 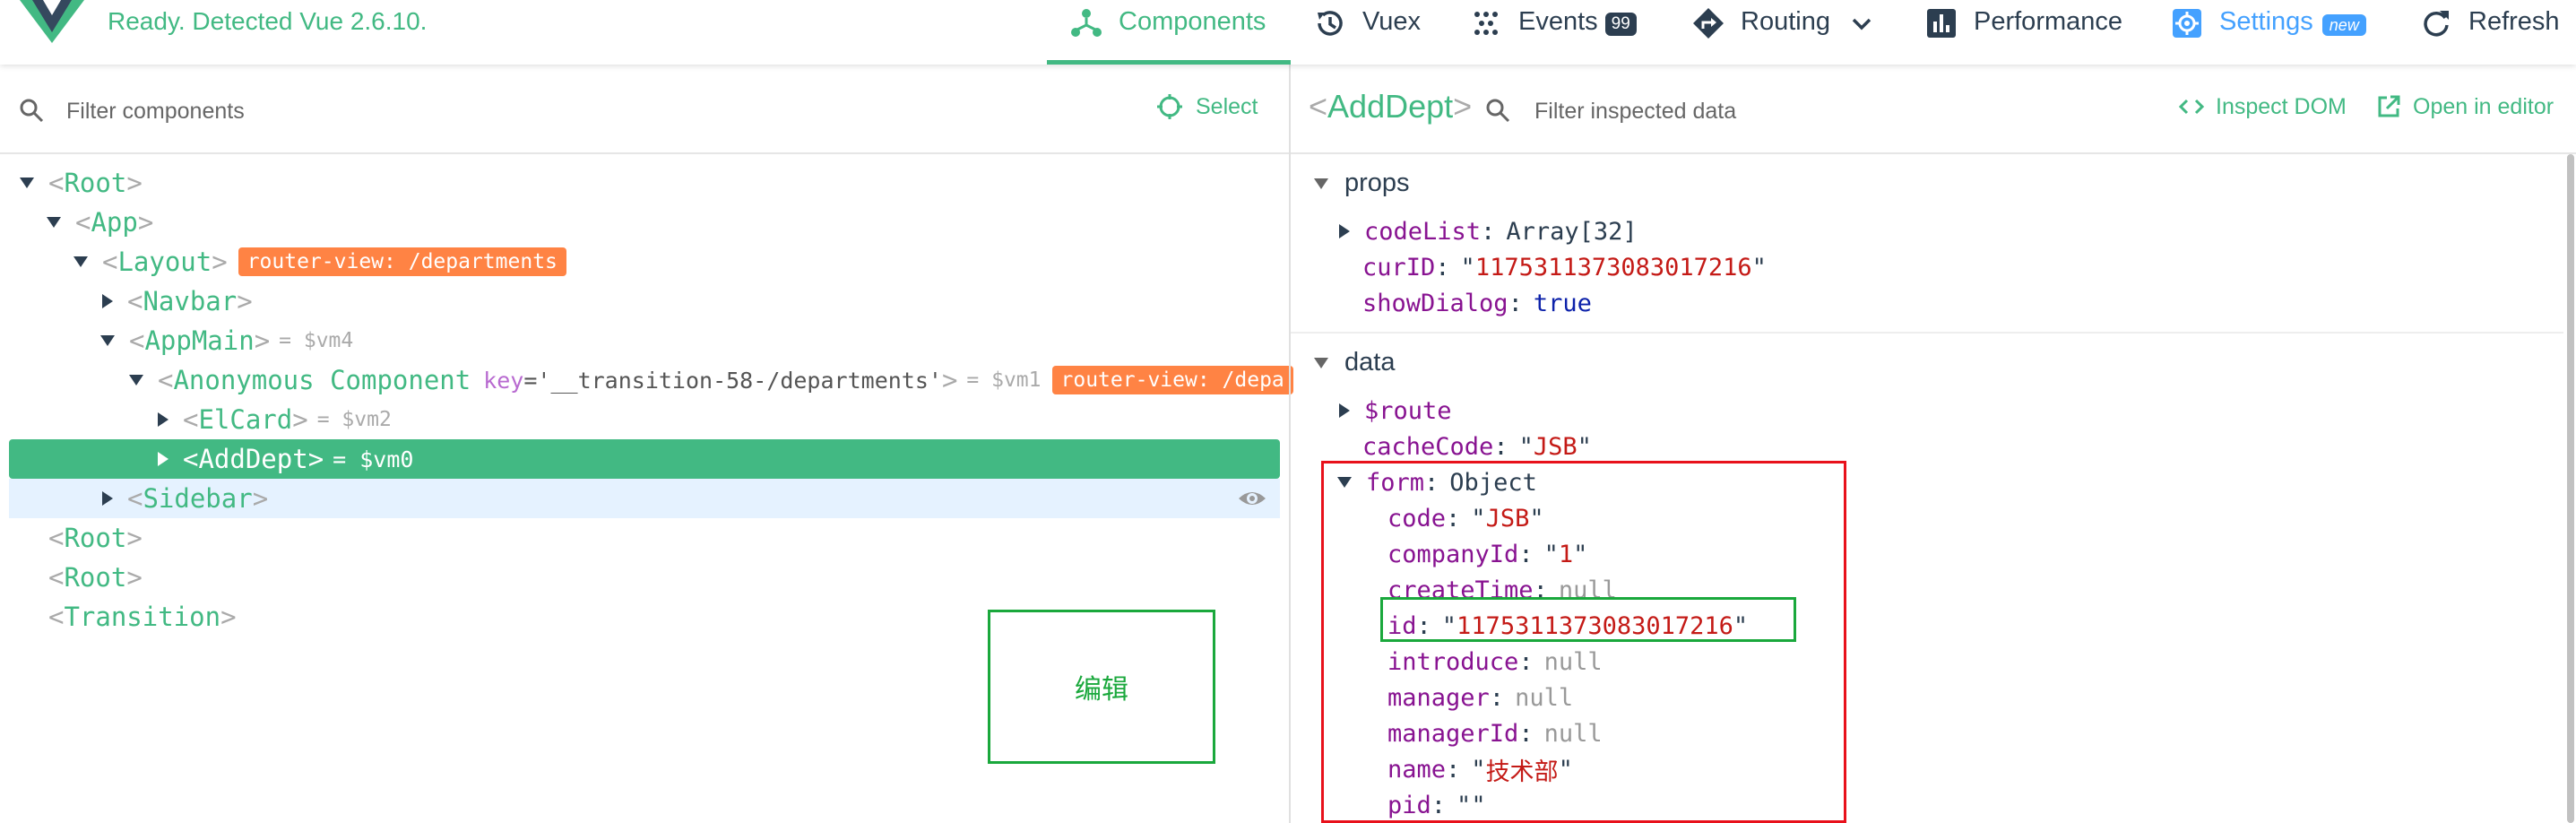 I want to click on tab-settings: Settings new, so click(x=2268, y=32).